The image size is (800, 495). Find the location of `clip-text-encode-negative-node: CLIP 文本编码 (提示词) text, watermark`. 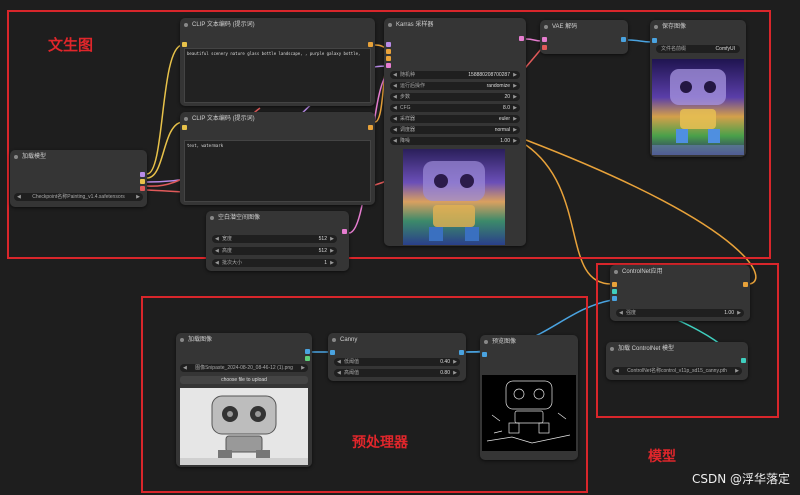

clip-text-encode-negative-node: CLIP 文本编码 (提示词) text, watermark is located at coordinates (277, 158).